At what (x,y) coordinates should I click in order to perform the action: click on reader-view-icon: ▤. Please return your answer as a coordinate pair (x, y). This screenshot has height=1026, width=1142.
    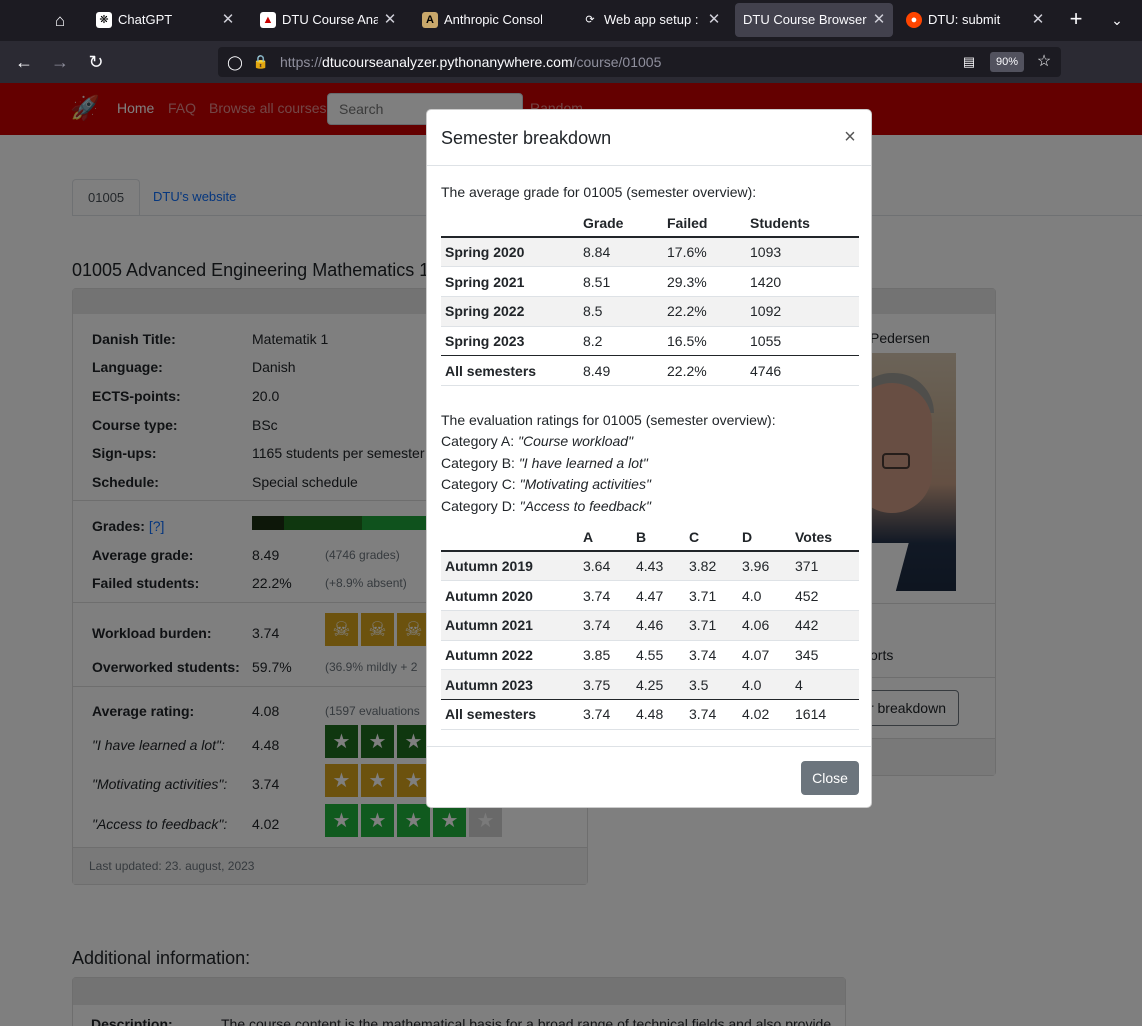
    Looking at the image, I should click on (969, 62).